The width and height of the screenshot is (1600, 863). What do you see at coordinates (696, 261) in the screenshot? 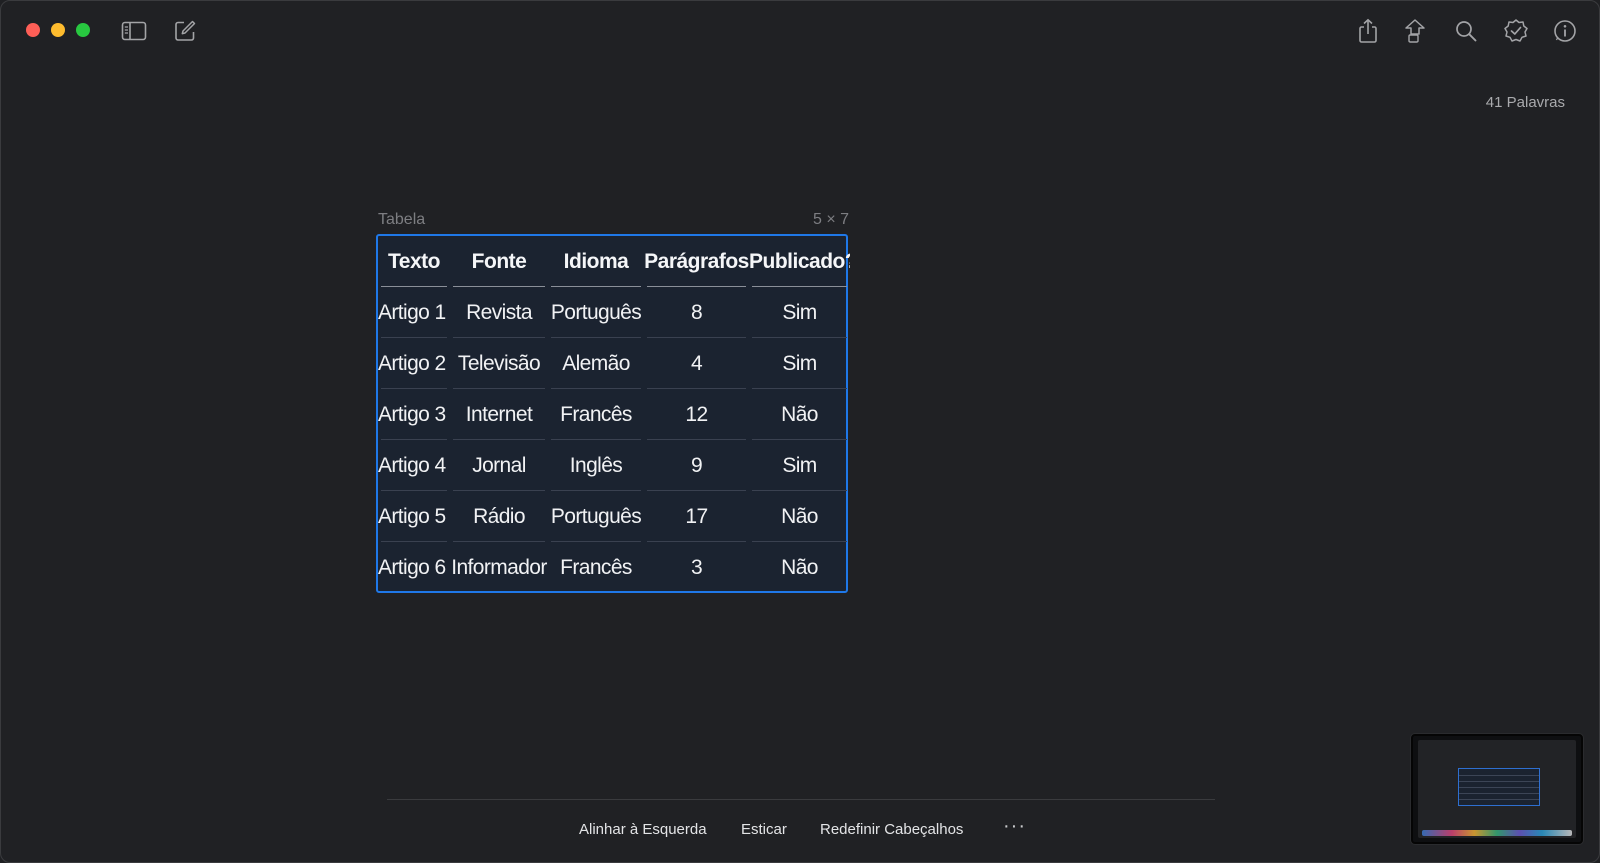
I see `table-header-cell: Parágrafos` at bounding box center [696, 261].